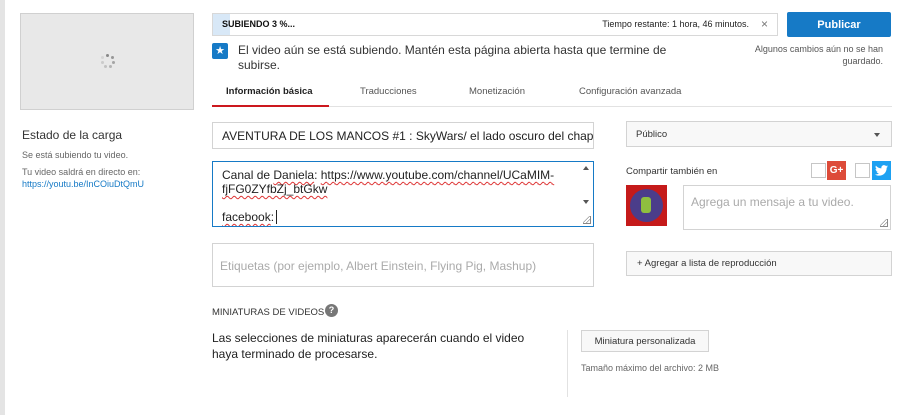 The width and height of the screenshot is (903, 415). Describe the element at coordinates (652, 134) in the screenshot. I see `privacy-value: Público` at that location.